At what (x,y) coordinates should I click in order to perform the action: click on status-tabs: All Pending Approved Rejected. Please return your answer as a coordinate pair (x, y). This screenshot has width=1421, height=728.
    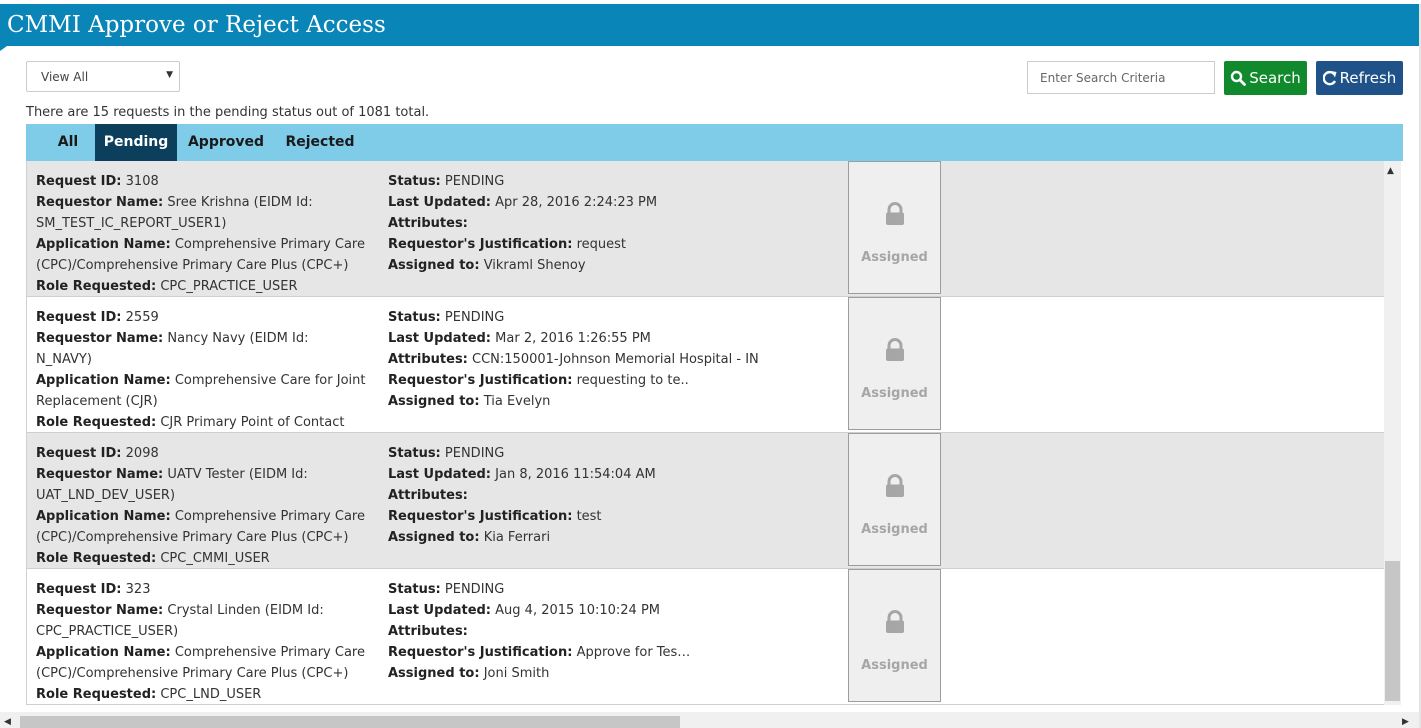
    Looking at the image, I should click on (714, 142).